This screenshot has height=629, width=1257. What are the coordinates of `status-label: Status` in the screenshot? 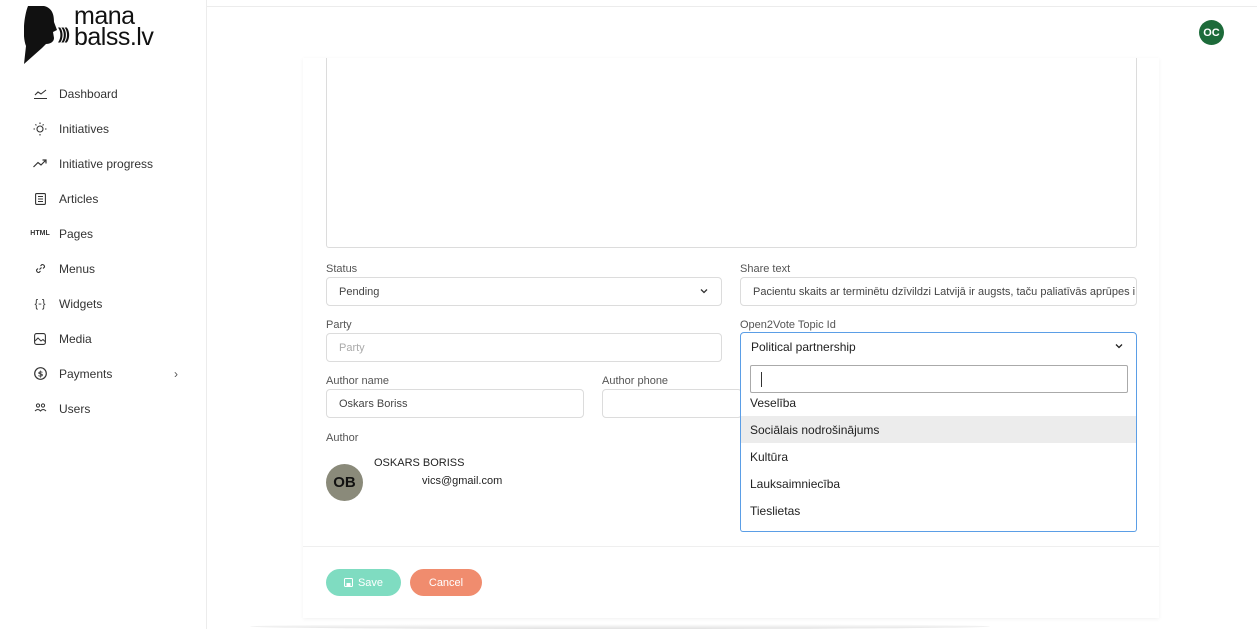 It's located at (342, 269).